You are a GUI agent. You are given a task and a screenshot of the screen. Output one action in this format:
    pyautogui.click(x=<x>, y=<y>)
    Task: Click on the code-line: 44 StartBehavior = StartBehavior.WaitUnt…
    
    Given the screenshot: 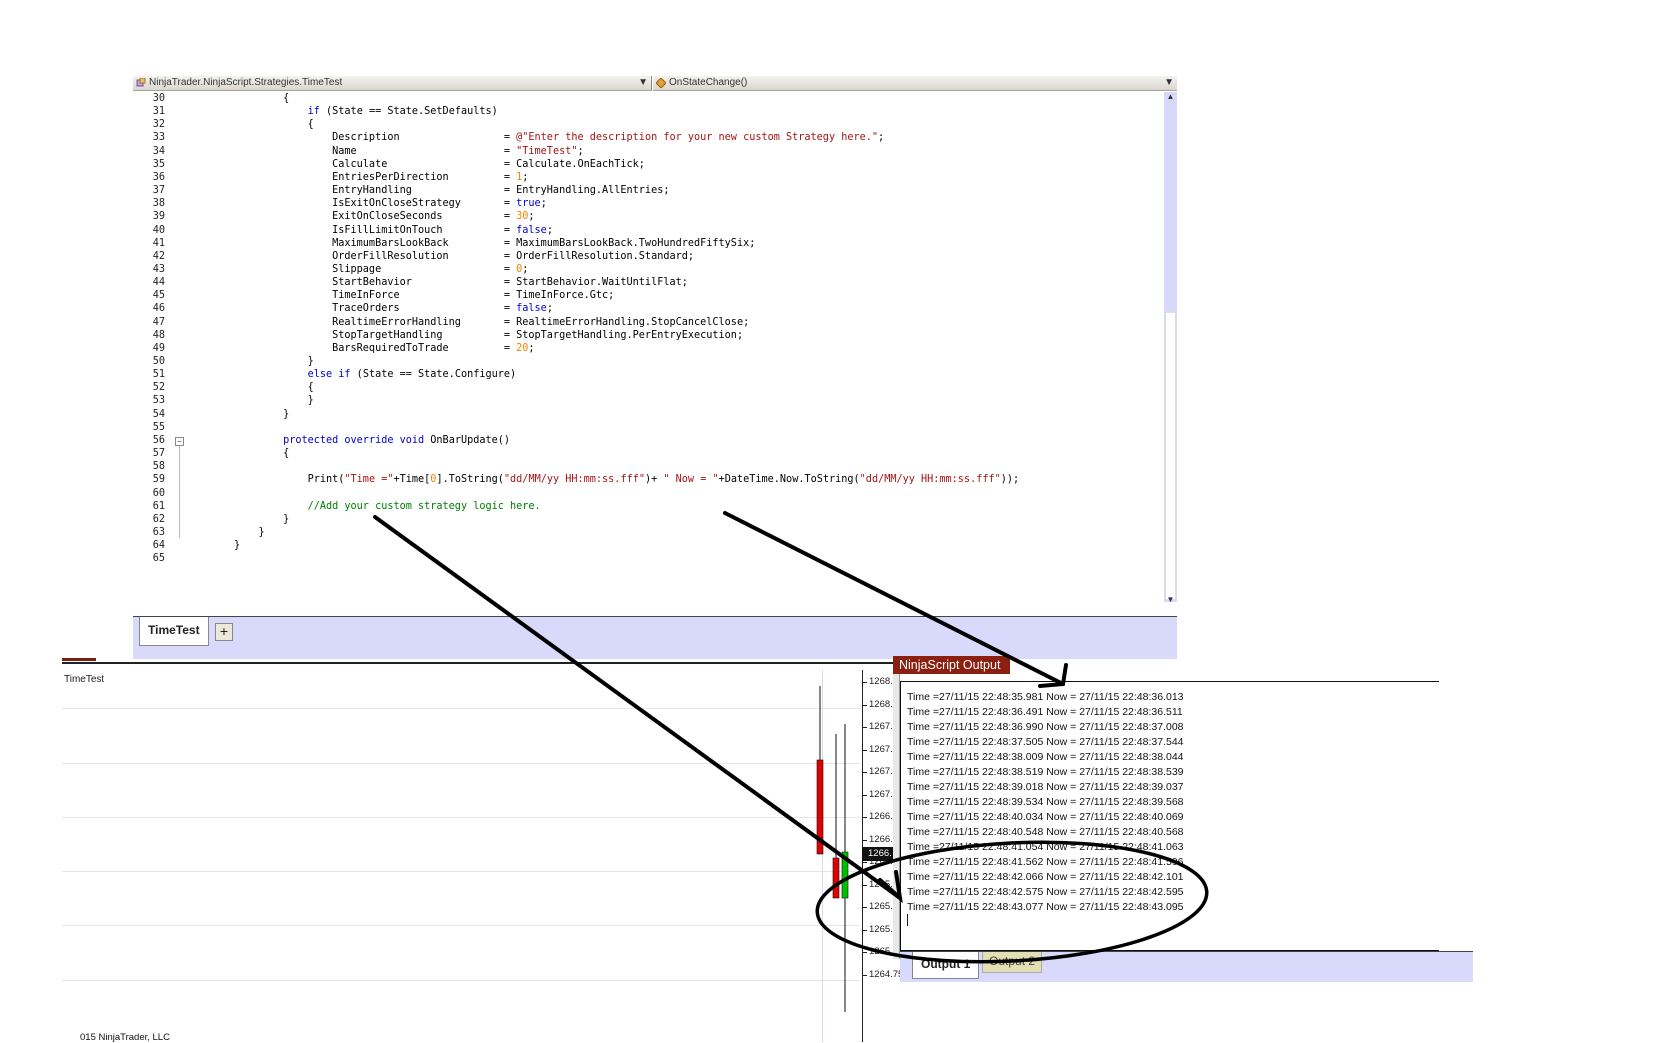 What is the action you would take?
    pyautogui.click(x=648, y=283)
    